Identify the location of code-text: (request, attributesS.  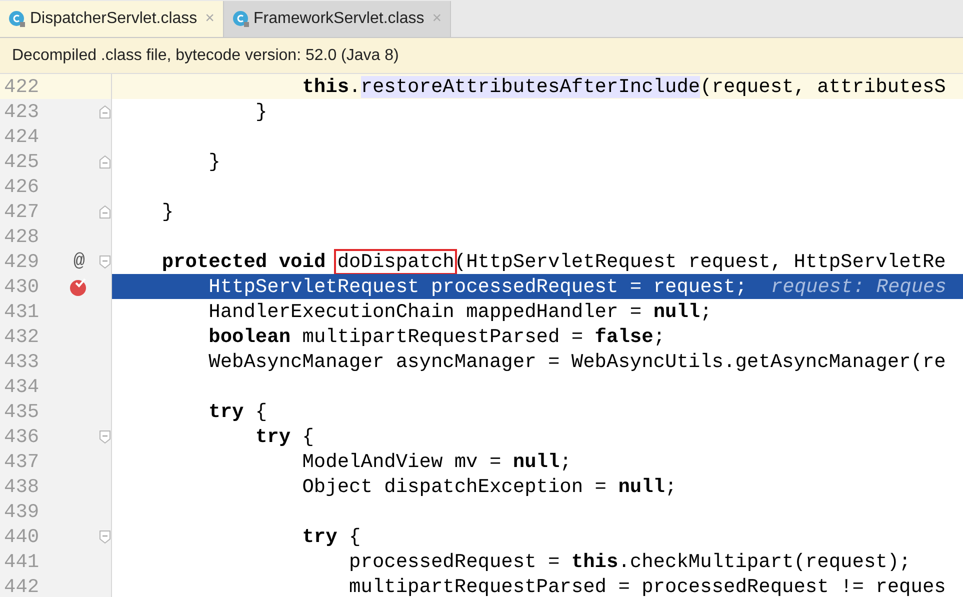
(823, 87).